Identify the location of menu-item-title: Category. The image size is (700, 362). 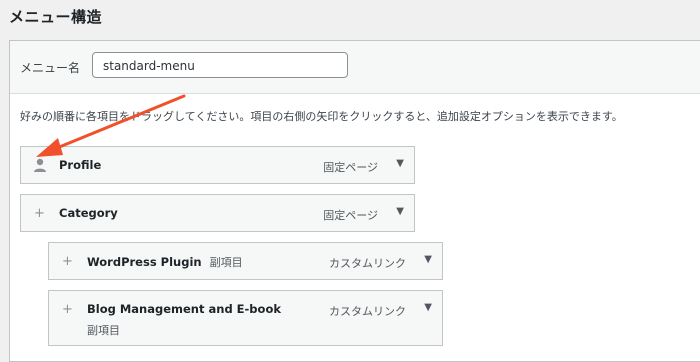
(88, 213).